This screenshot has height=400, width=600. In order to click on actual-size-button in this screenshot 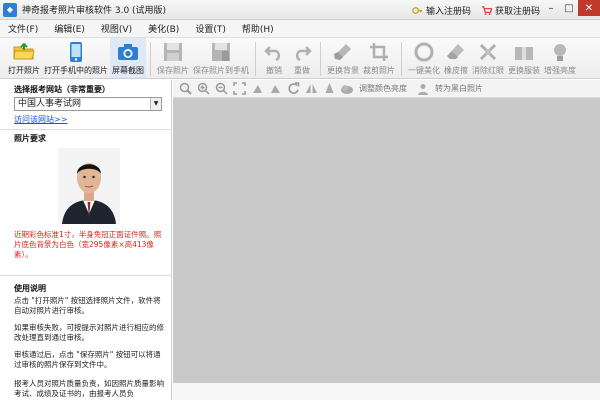, I will do `click(239, 89)`.